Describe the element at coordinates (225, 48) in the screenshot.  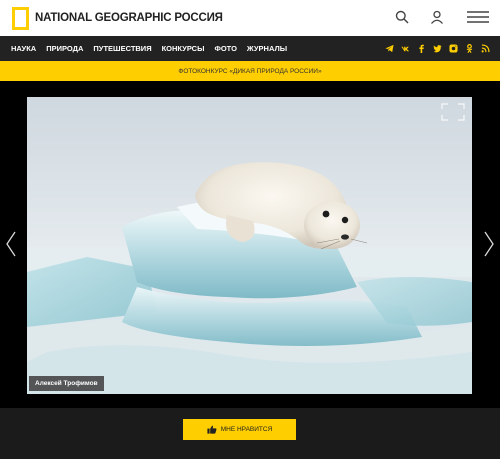
I see `nav-item-photo: ФОТО` at that location.